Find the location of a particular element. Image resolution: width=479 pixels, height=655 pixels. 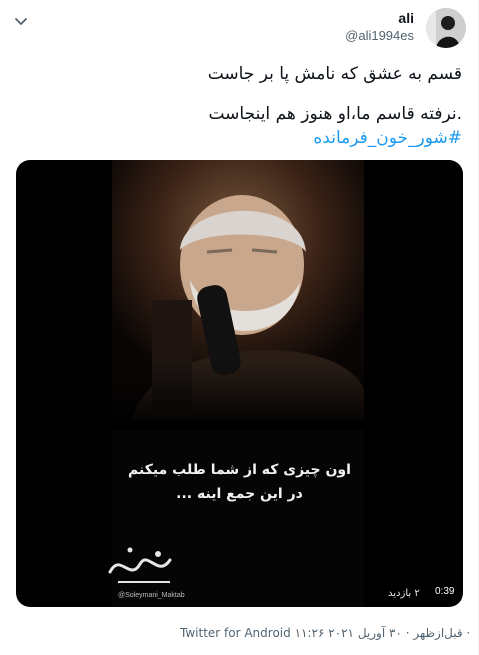

tweet-line-1: قسم به عشق که نامش پا بر جاست is located at coordinates (334, 74).